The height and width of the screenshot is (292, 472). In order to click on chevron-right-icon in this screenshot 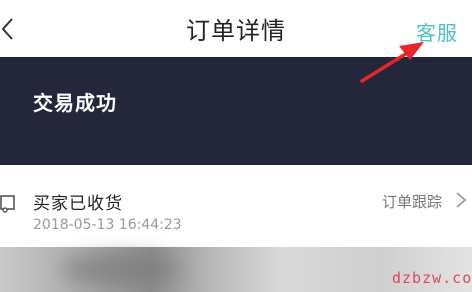, I will do `click(461, 200)`.